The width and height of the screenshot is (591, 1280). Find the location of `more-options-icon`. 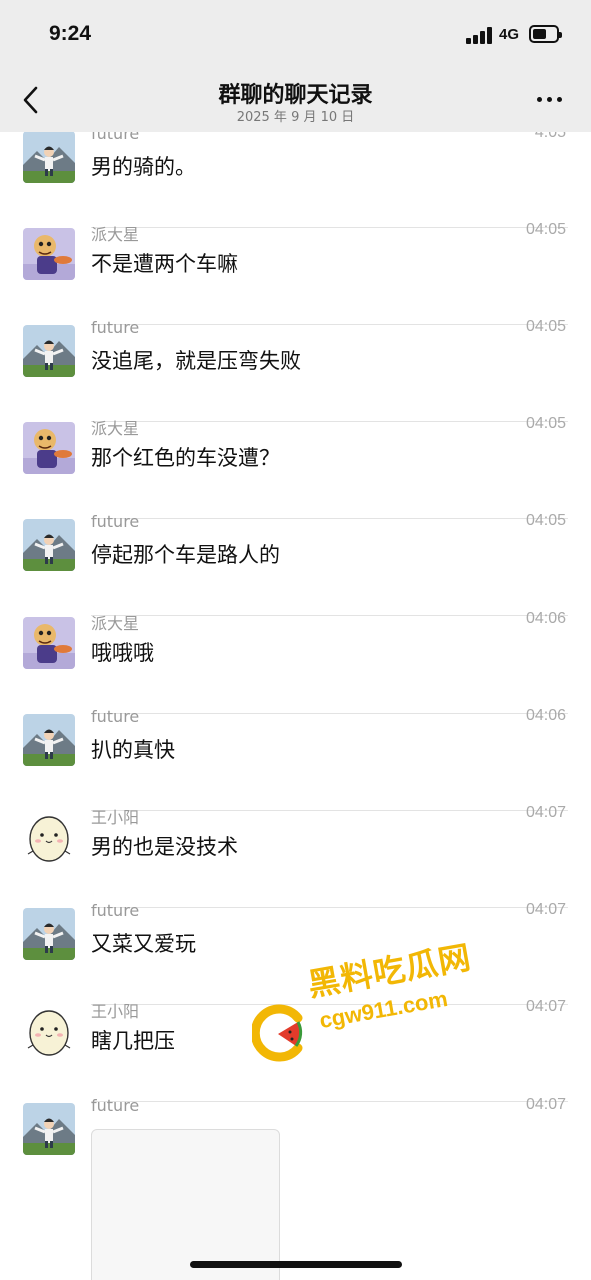

more-options-icon is located at coordinates (550, 100).